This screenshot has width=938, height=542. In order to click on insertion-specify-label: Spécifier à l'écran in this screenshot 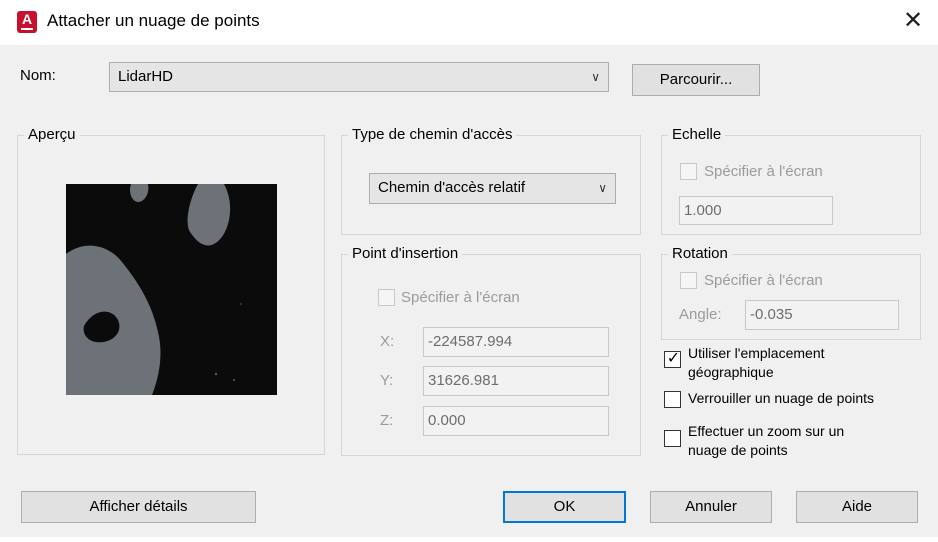, I will do `click(460, 297)`.